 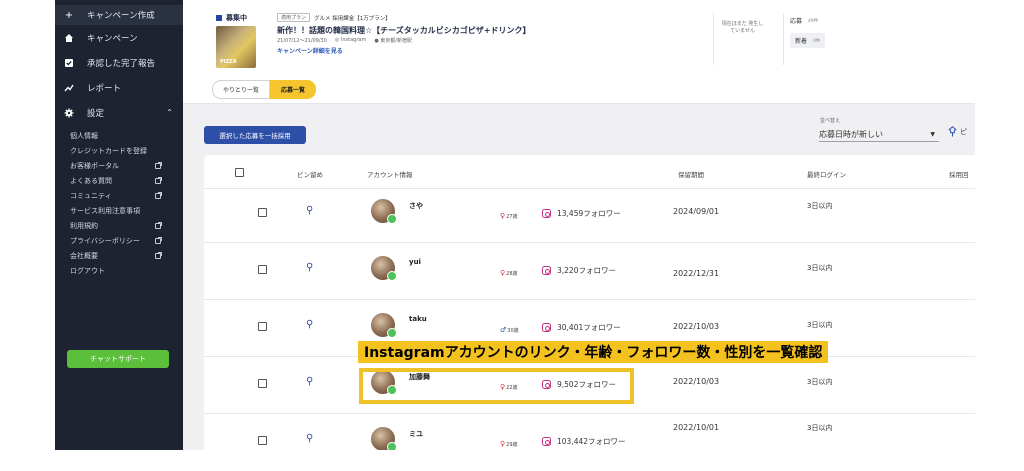 I want to click on instagram-link: 3,220フォロワー, so click(x=579, y=270).